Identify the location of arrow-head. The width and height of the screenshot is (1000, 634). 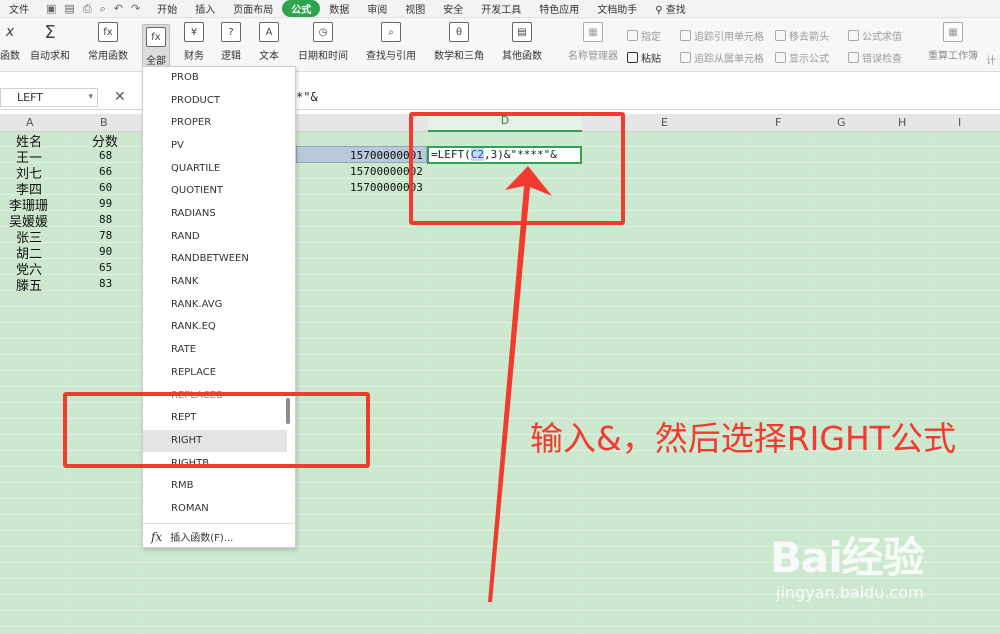
(520, 384).